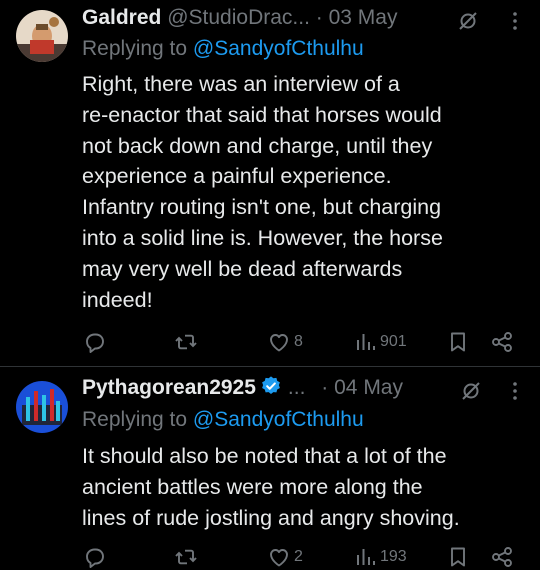 Image resolution: width=540 pixels, height=570 pixels. I want to click on views-count: 193, so click(393, 556).